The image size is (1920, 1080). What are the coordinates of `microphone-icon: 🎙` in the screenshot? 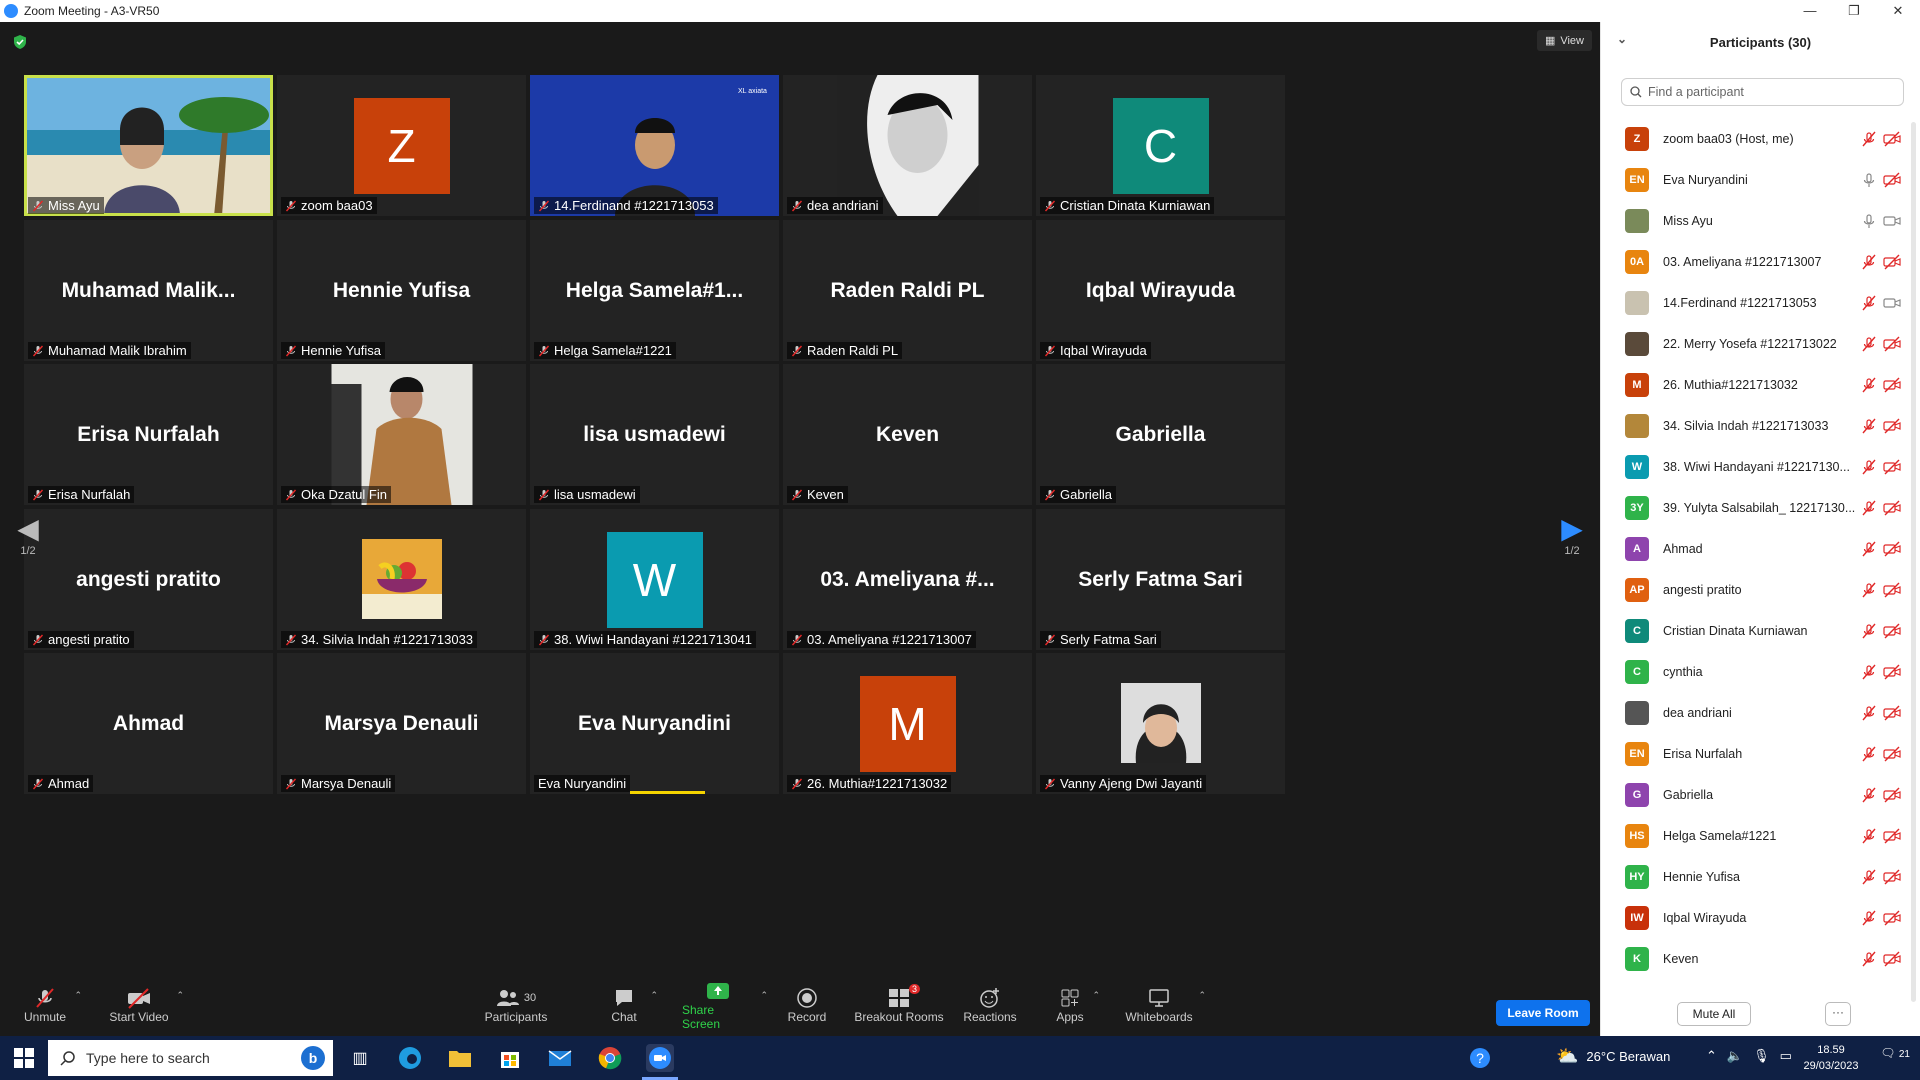 It's located at (1761, 1056).